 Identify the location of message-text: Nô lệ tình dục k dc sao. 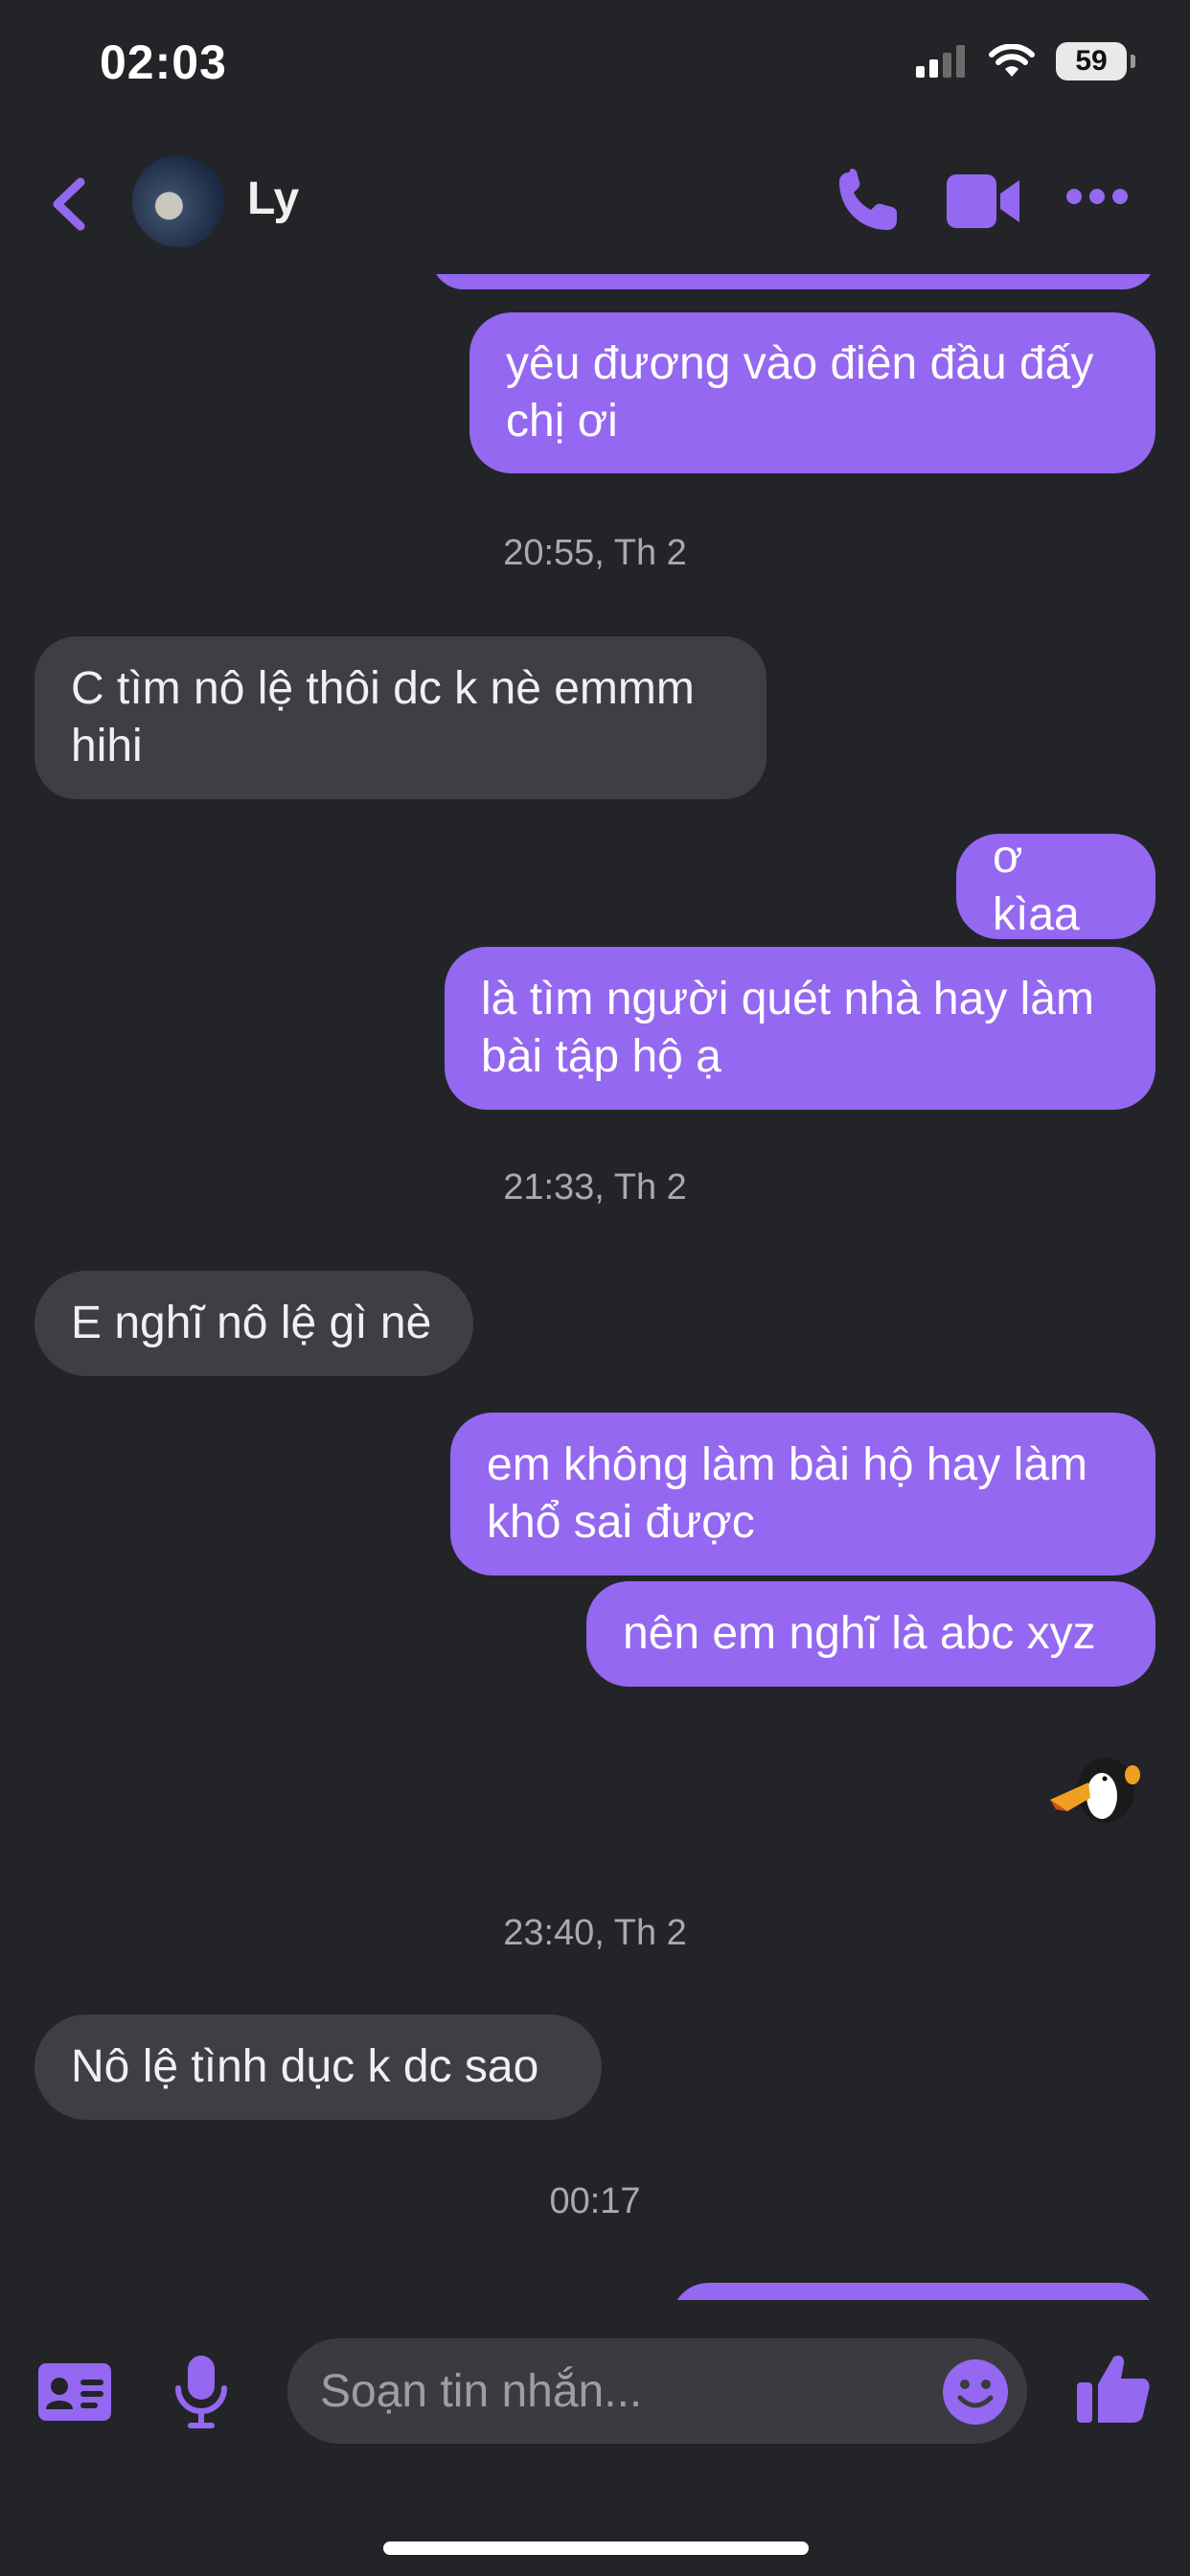
(305, 2066).